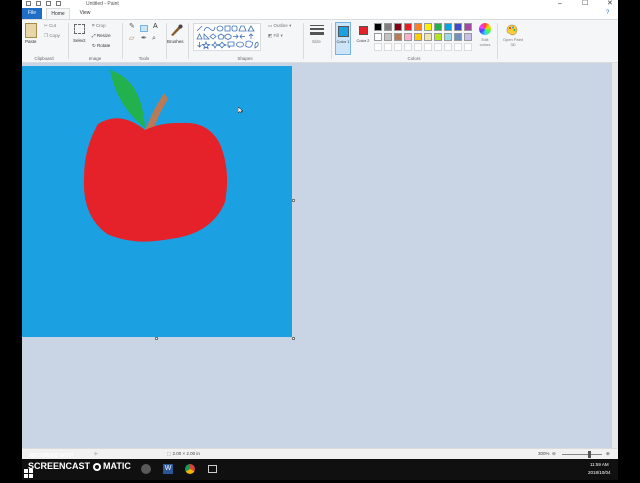 This screenshot has height=483, width=640. What do you see at coordinates (610, 4) in the screenshot?
I see `close-button: ✕` at bounding box center [610, 4].